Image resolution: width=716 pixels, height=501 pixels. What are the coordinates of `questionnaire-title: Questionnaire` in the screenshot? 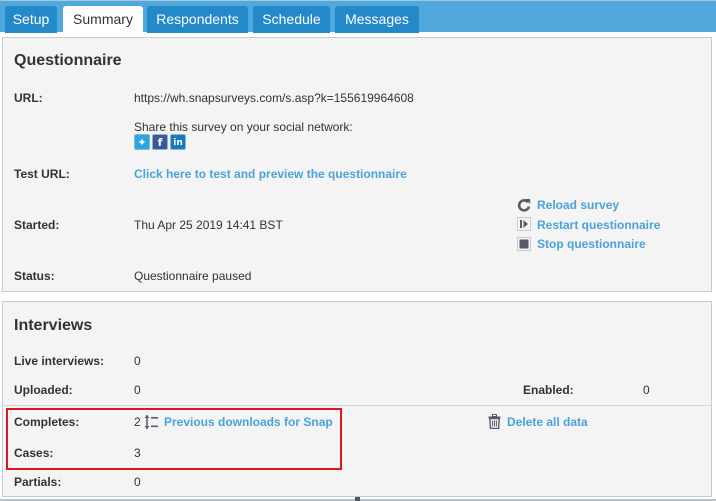 It's located at (68, 60).